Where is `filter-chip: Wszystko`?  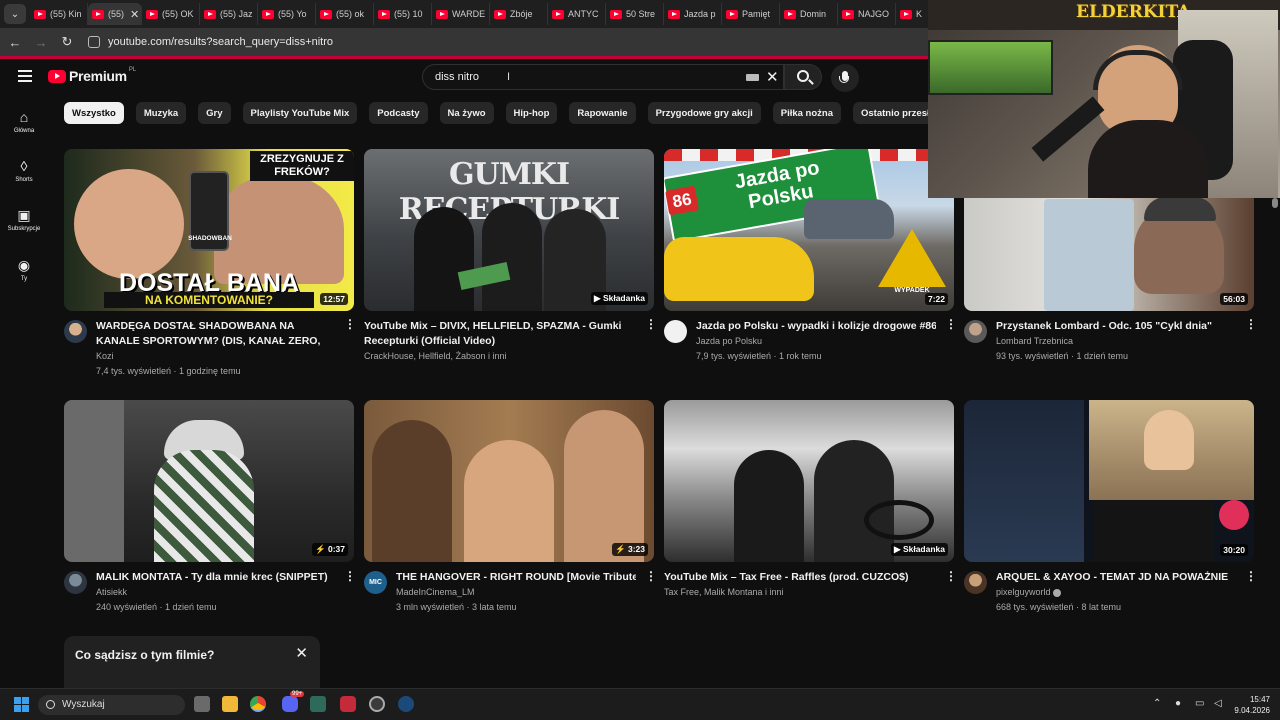 filter-chip: Wszystko is located at coordinates (94, 113).